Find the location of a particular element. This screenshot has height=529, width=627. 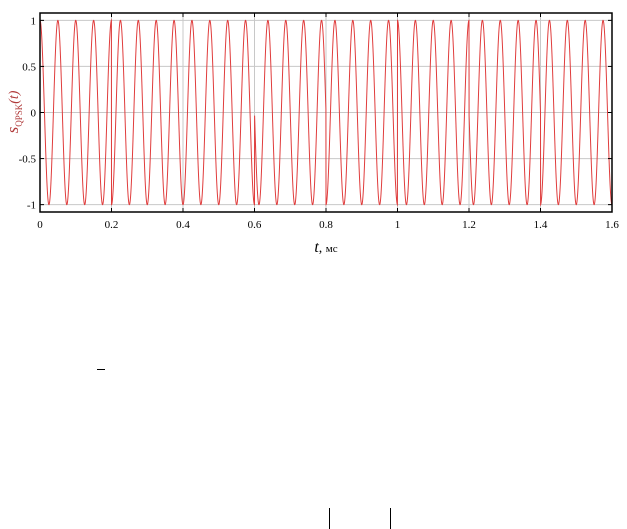

y-tick-label: -0.5 is located at coordinates (28, 160).